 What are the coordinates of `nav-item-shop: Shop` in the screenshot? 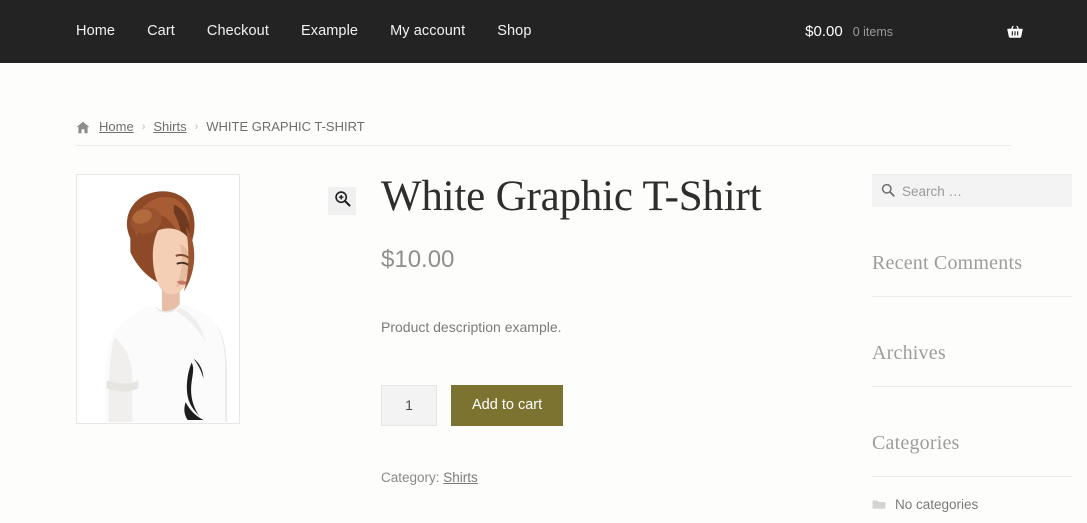 It's located at (514, 31).